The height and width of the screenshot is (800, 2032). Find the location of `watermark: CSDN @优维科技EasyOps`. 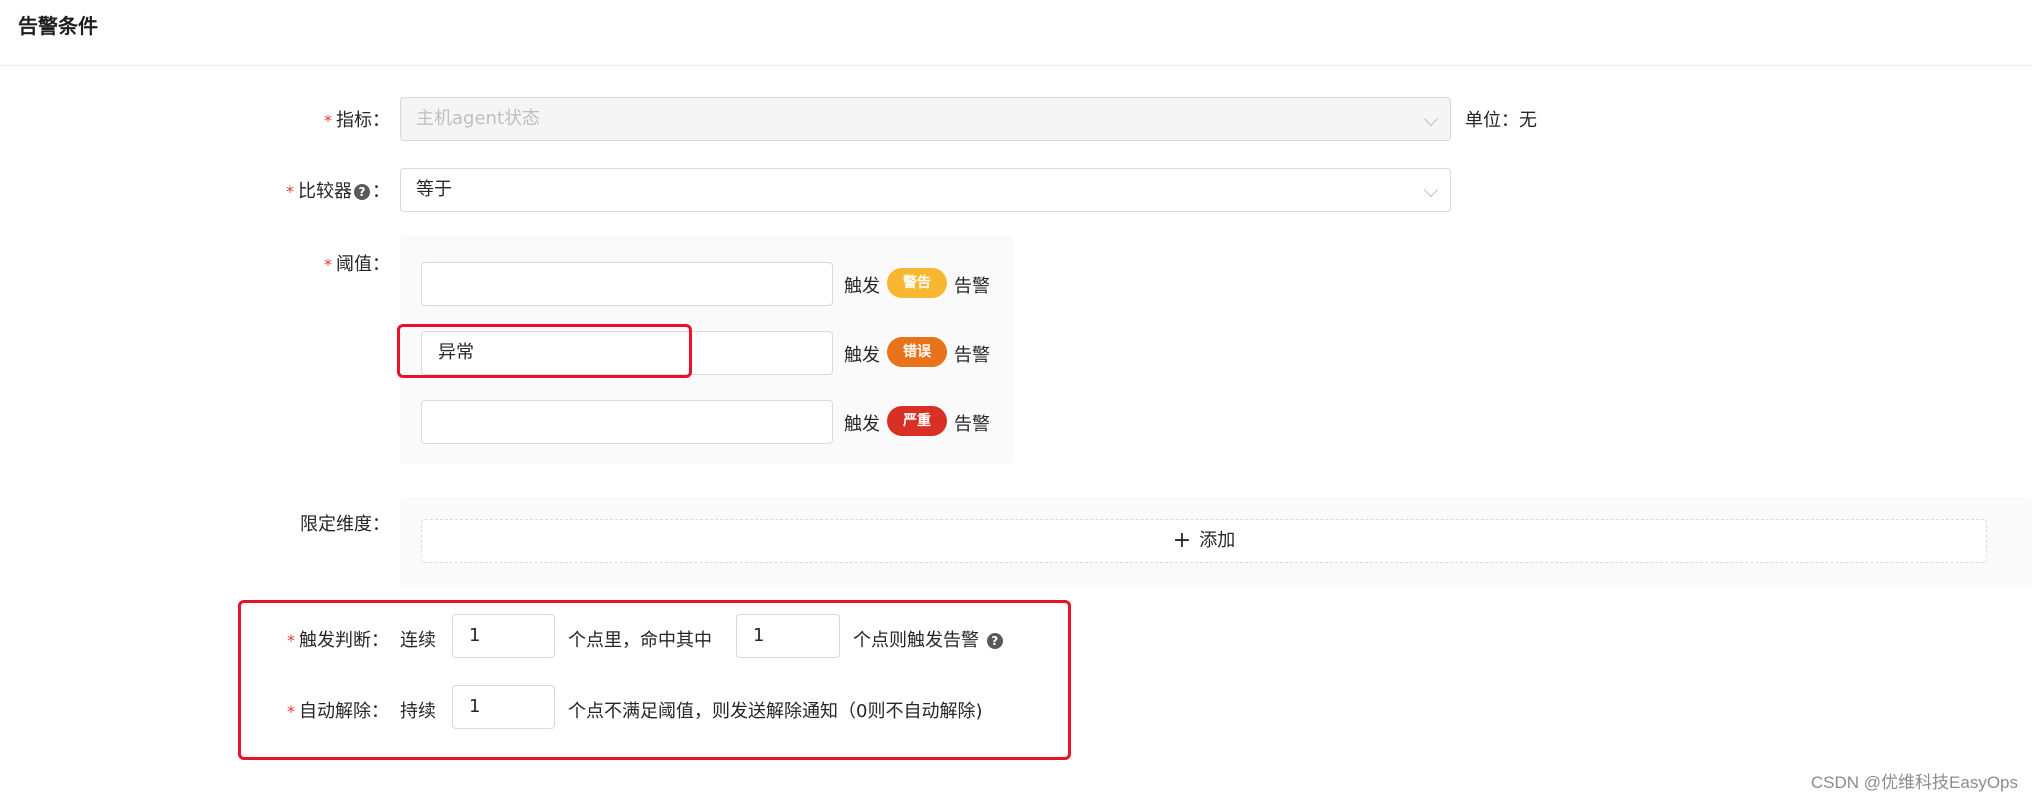

watermark: CSDN @优维科技EasyOps is located at coordinates (1914, 782).